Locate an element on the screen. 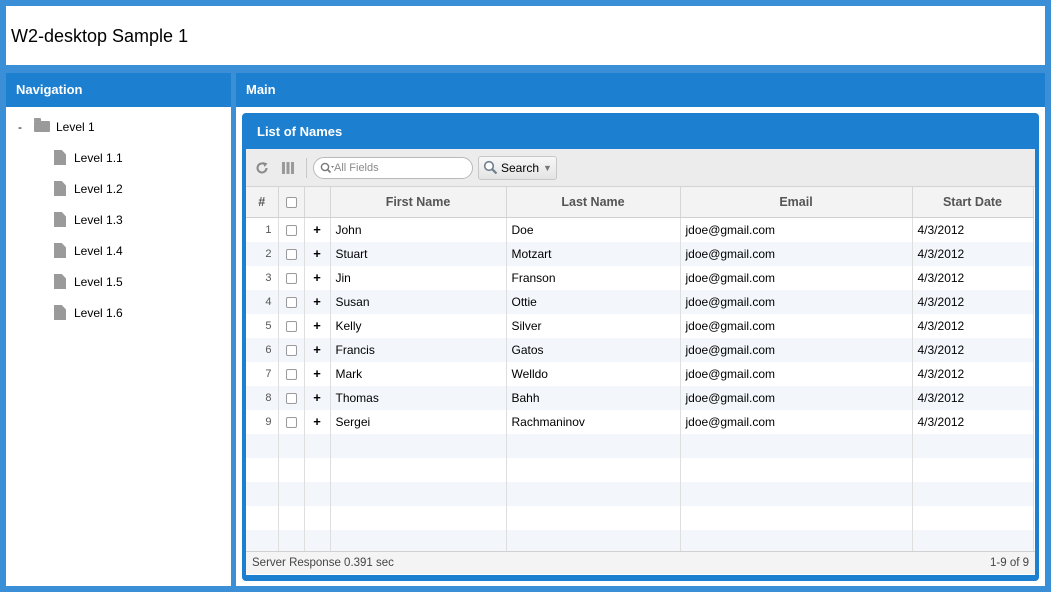 This screenshot has width=1051, height=592. search-input is located at coordinates (396, 167).